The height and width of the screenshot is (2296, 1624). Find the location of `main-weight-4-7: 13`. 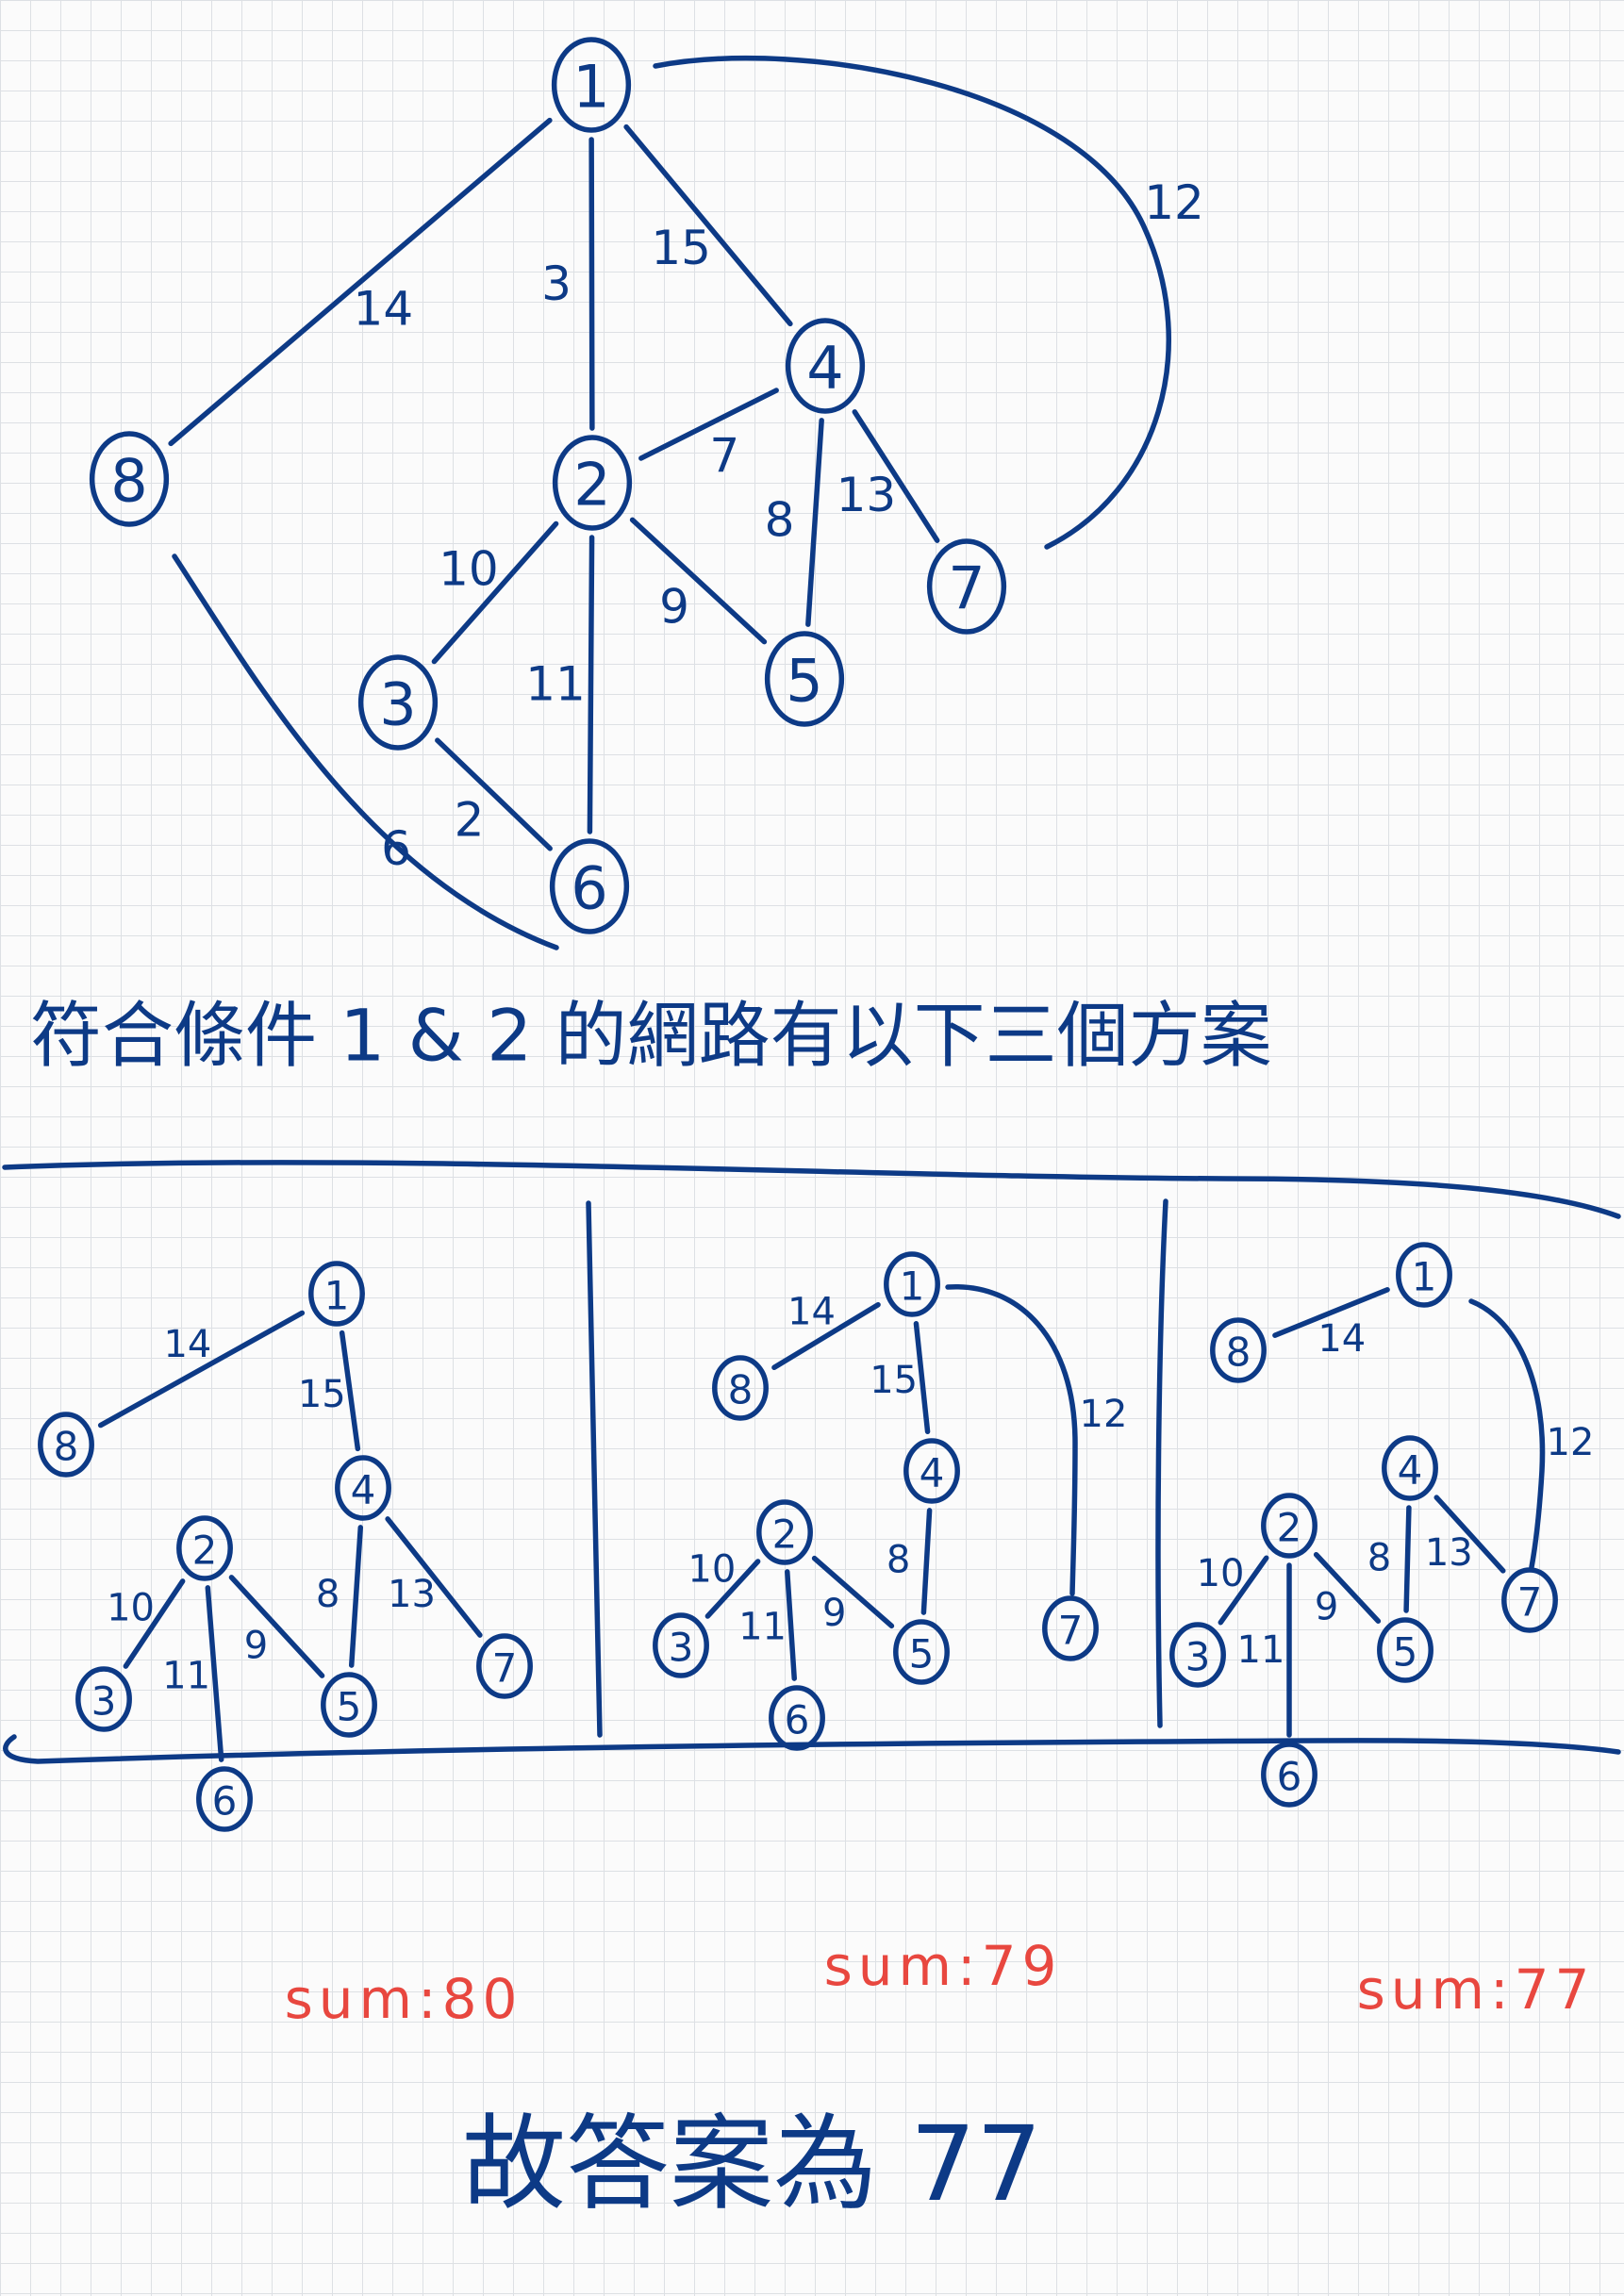

main-weight-4-7: 13 is located at coordinates (867, 495).